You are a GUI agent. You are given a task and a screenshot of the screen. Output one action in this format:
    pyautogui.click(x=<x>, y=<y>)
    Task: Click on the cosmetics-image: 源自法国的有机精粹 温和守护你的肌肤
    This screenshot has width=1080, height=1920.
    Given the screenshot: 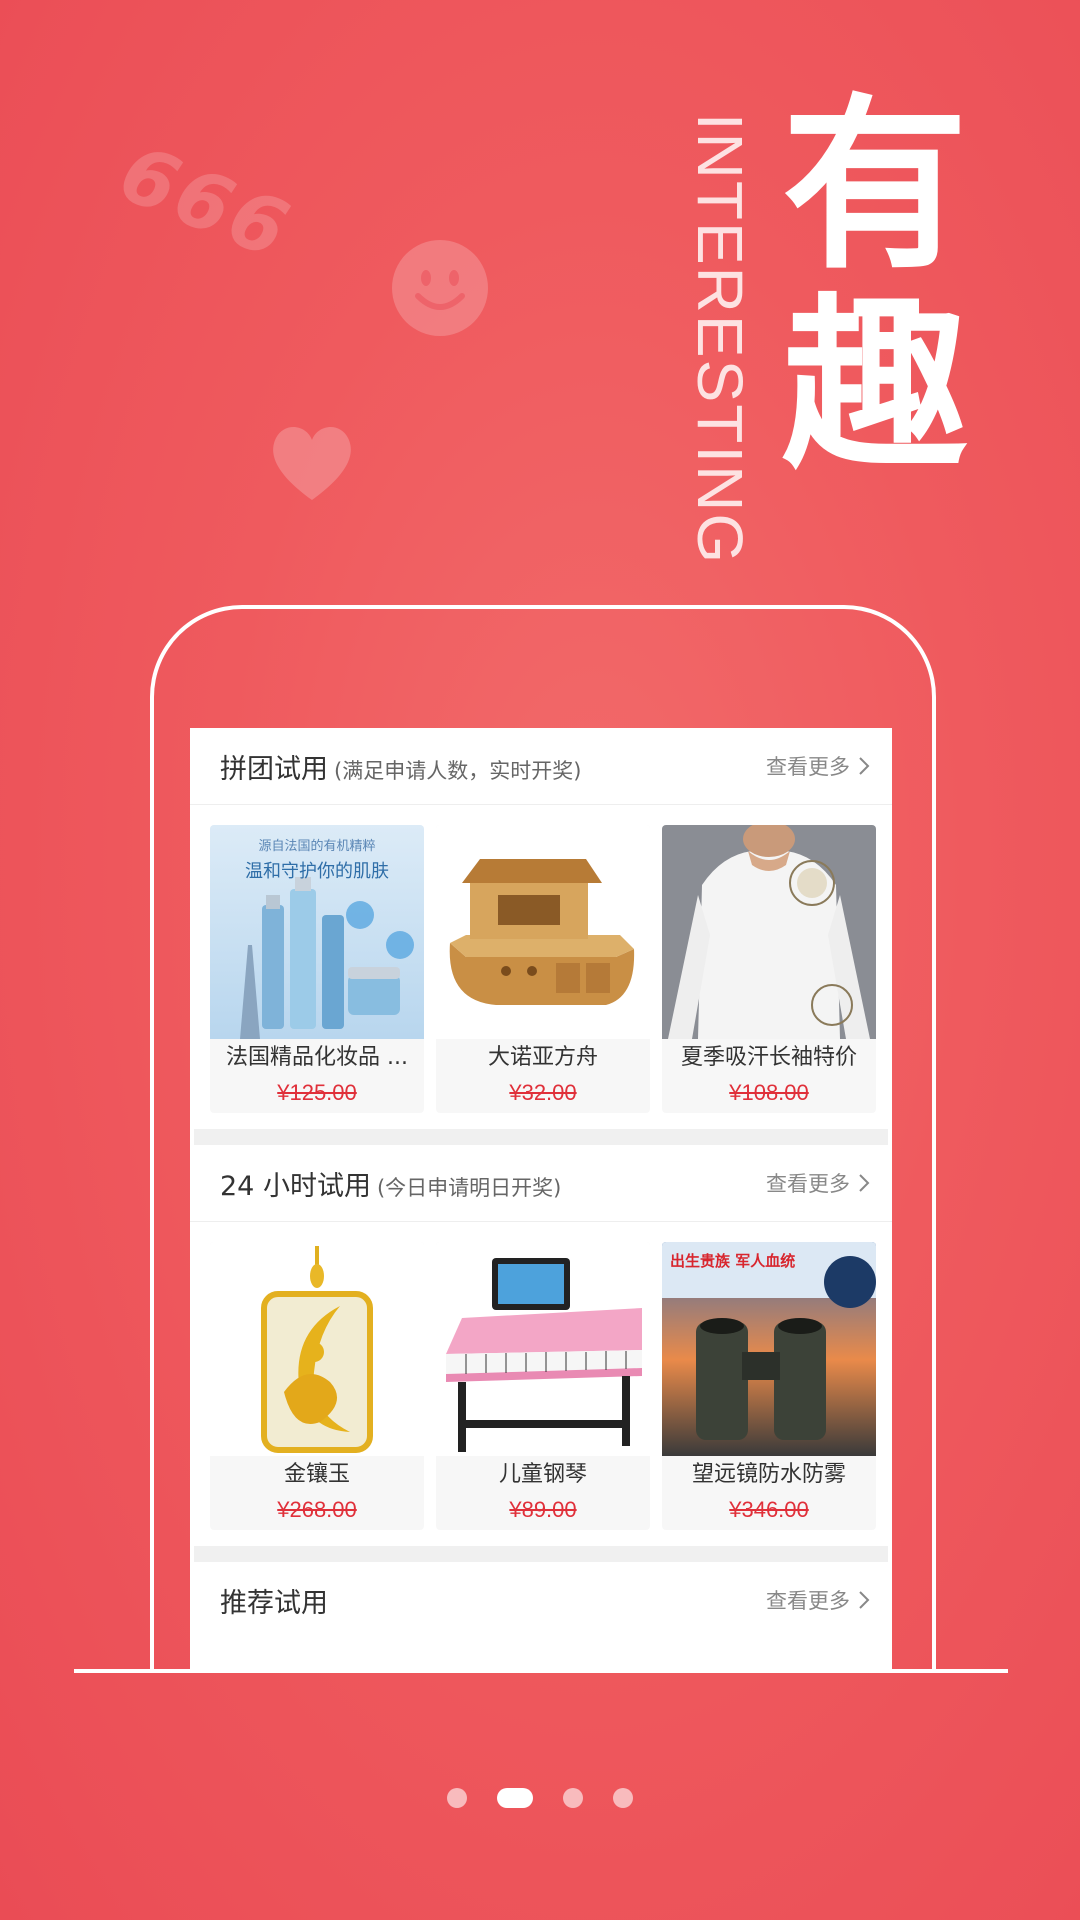 What is the action you would take?
    pyautogui.click(x=317, y=932)
    